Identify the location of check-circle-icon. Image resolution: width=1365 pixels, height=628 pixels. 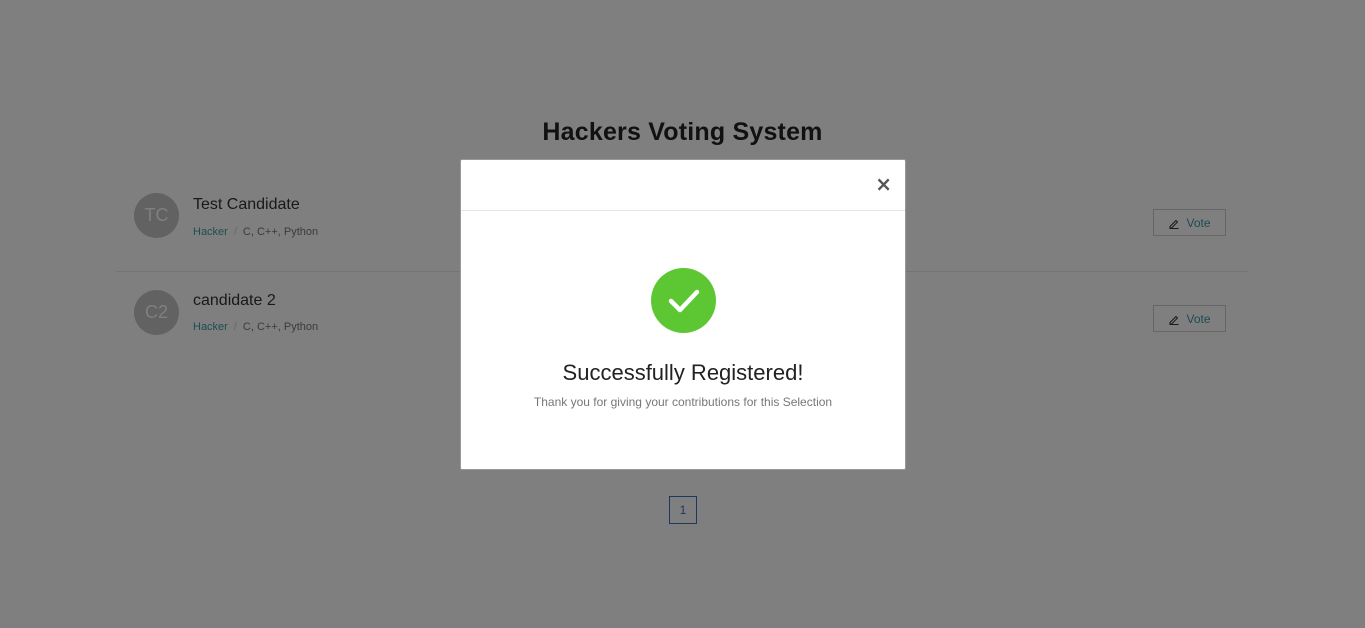
(683, 300).